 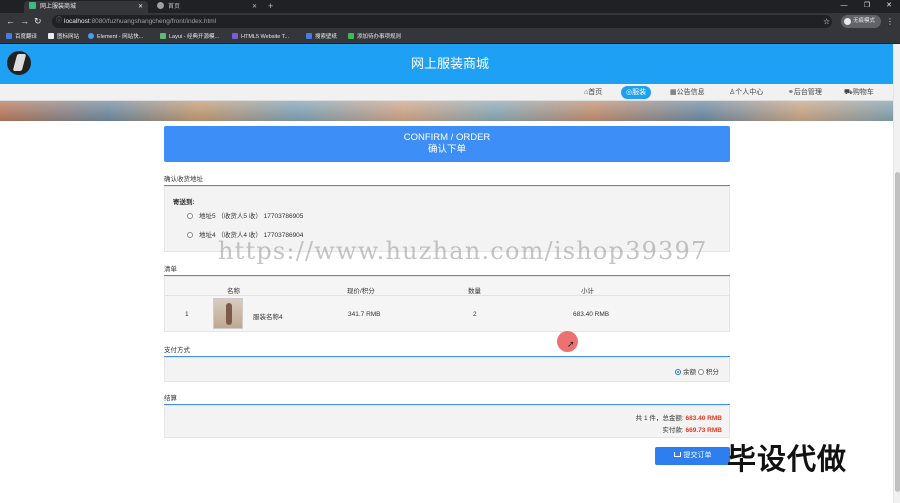 What do you see at coordinates (697, 455) in the screenshot?
I see `submit-label: 提交订单` at bounding box center [697, 455].